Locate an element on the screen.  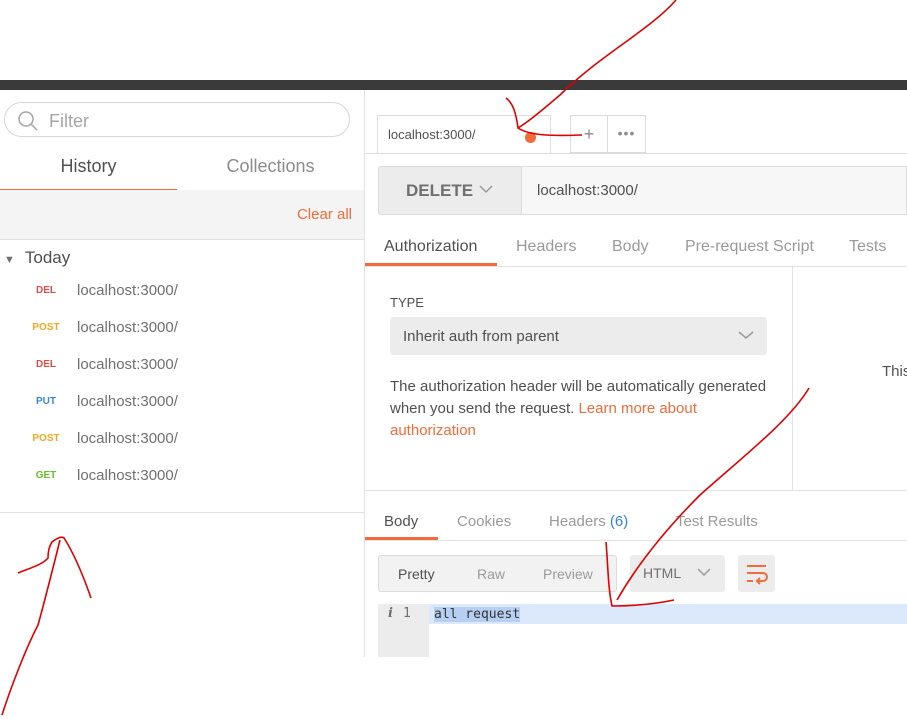
tab-response-body: Body is located at coordinates (401, 521).